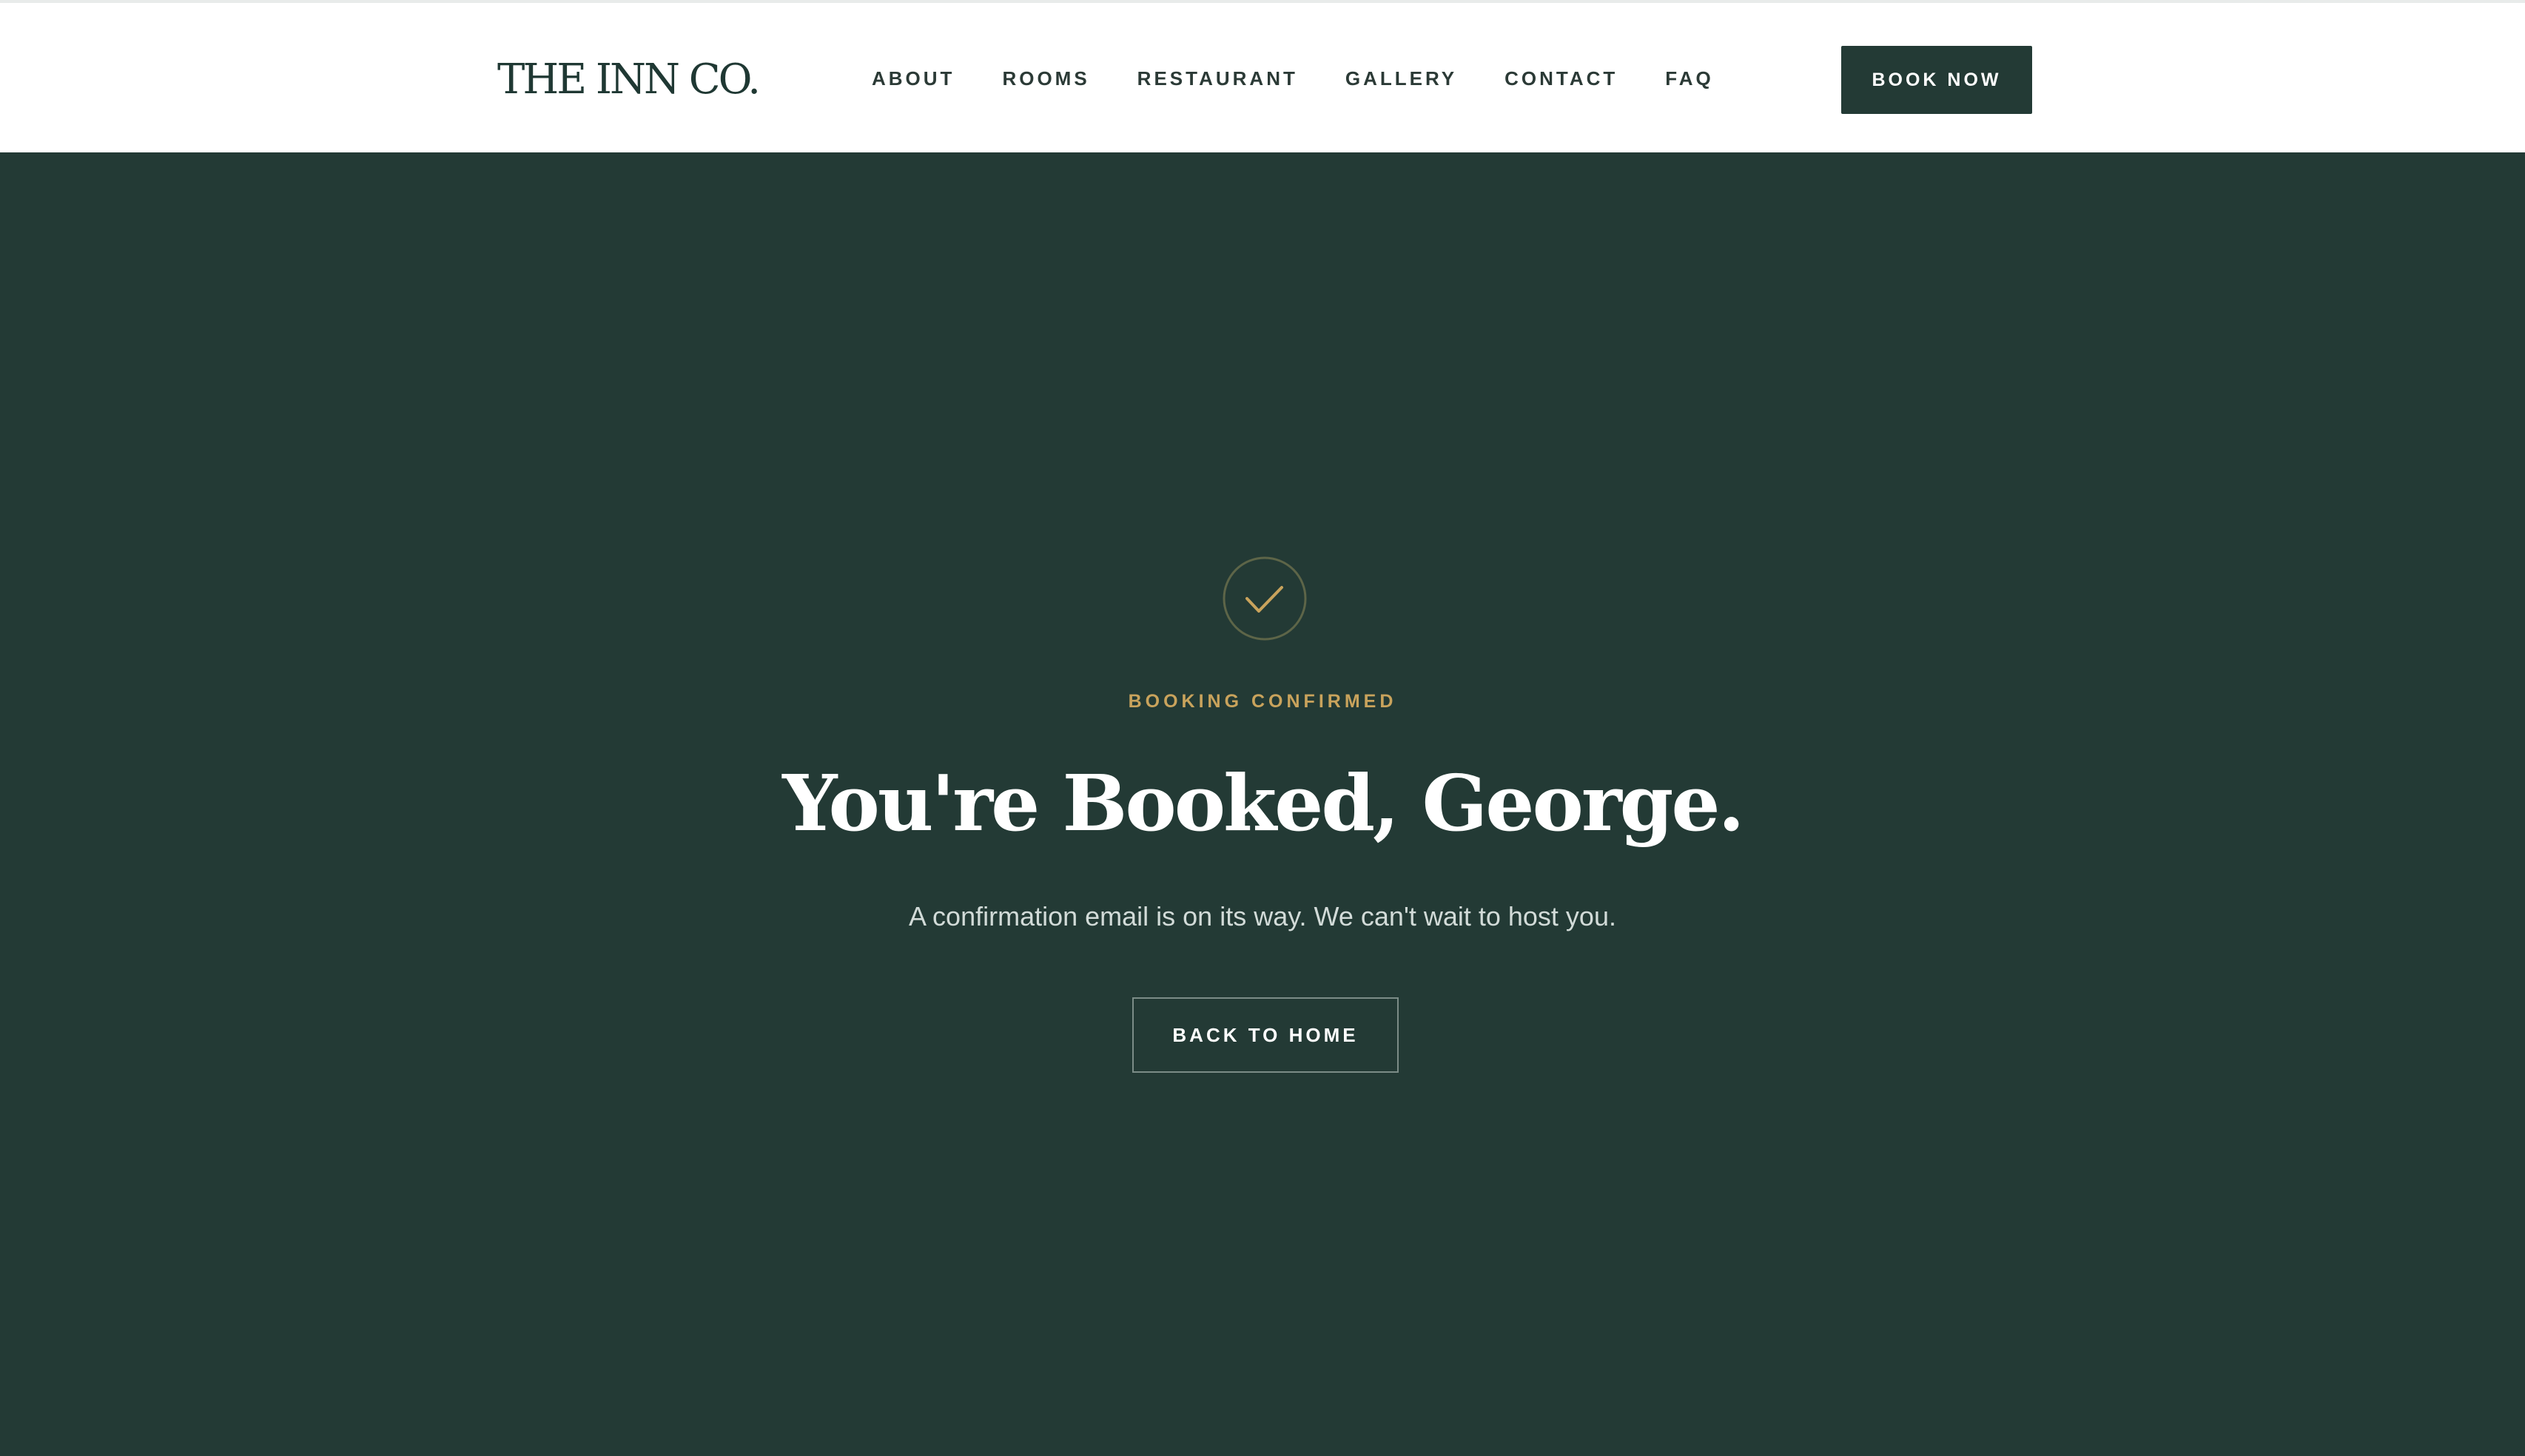  Describe the element at coordinates (1262, 702) in the screenshot. I see `booking-status-label: BOOKING CONFIRMED` at that location.